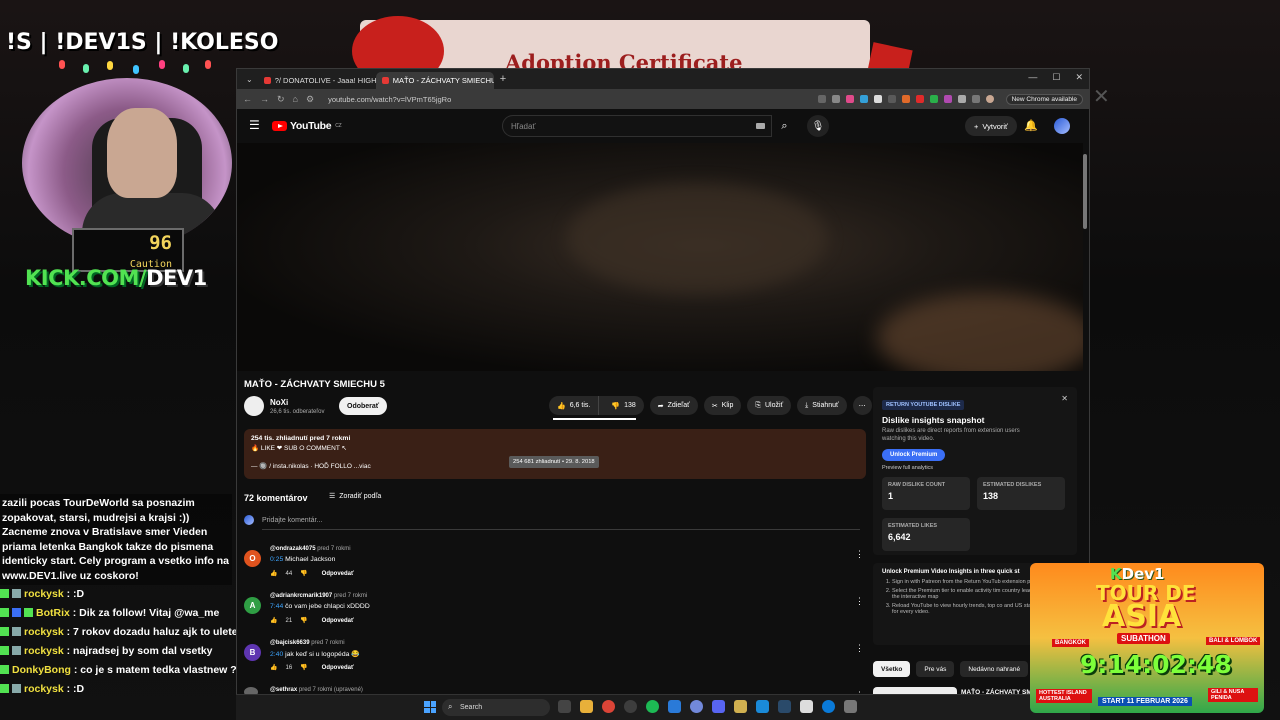 The width and height of the screenshot is (1280, 720). Describe the element at coordinates (975, 468) in the screenshot. I see `preview-analytics-link: Preview full analytics` at that location.